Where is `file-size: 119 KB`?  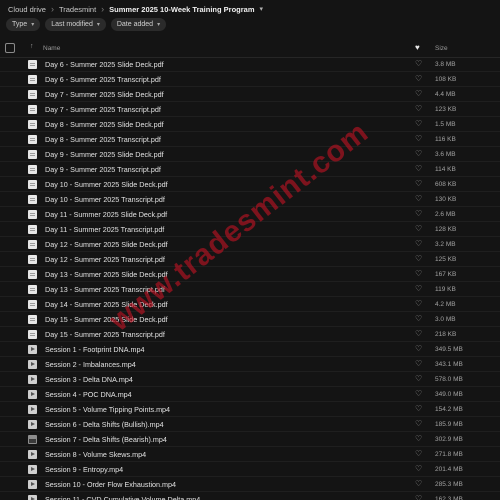
file-size: 119 KB is located at coordinates (445, 289).